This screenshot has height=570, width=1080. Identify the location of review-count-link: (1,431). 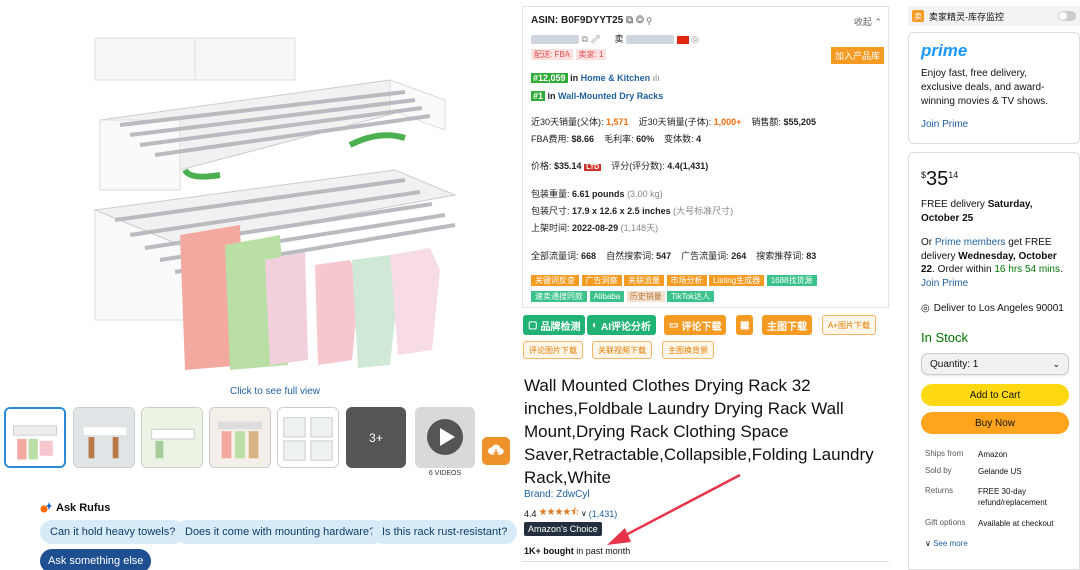
(603, 514).